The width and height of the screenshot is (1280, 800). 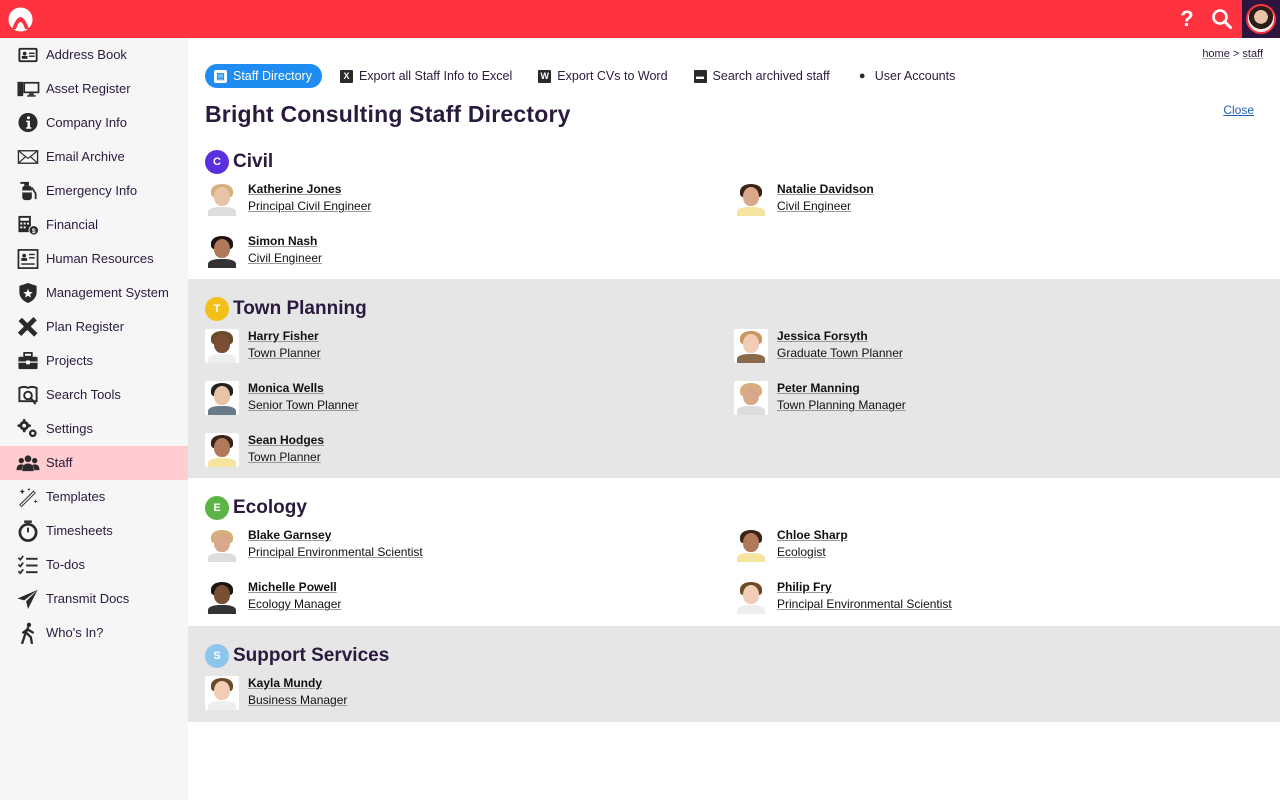 I want to click on sidebar-item-address-book: Address Book, so click(x=94, y=55).